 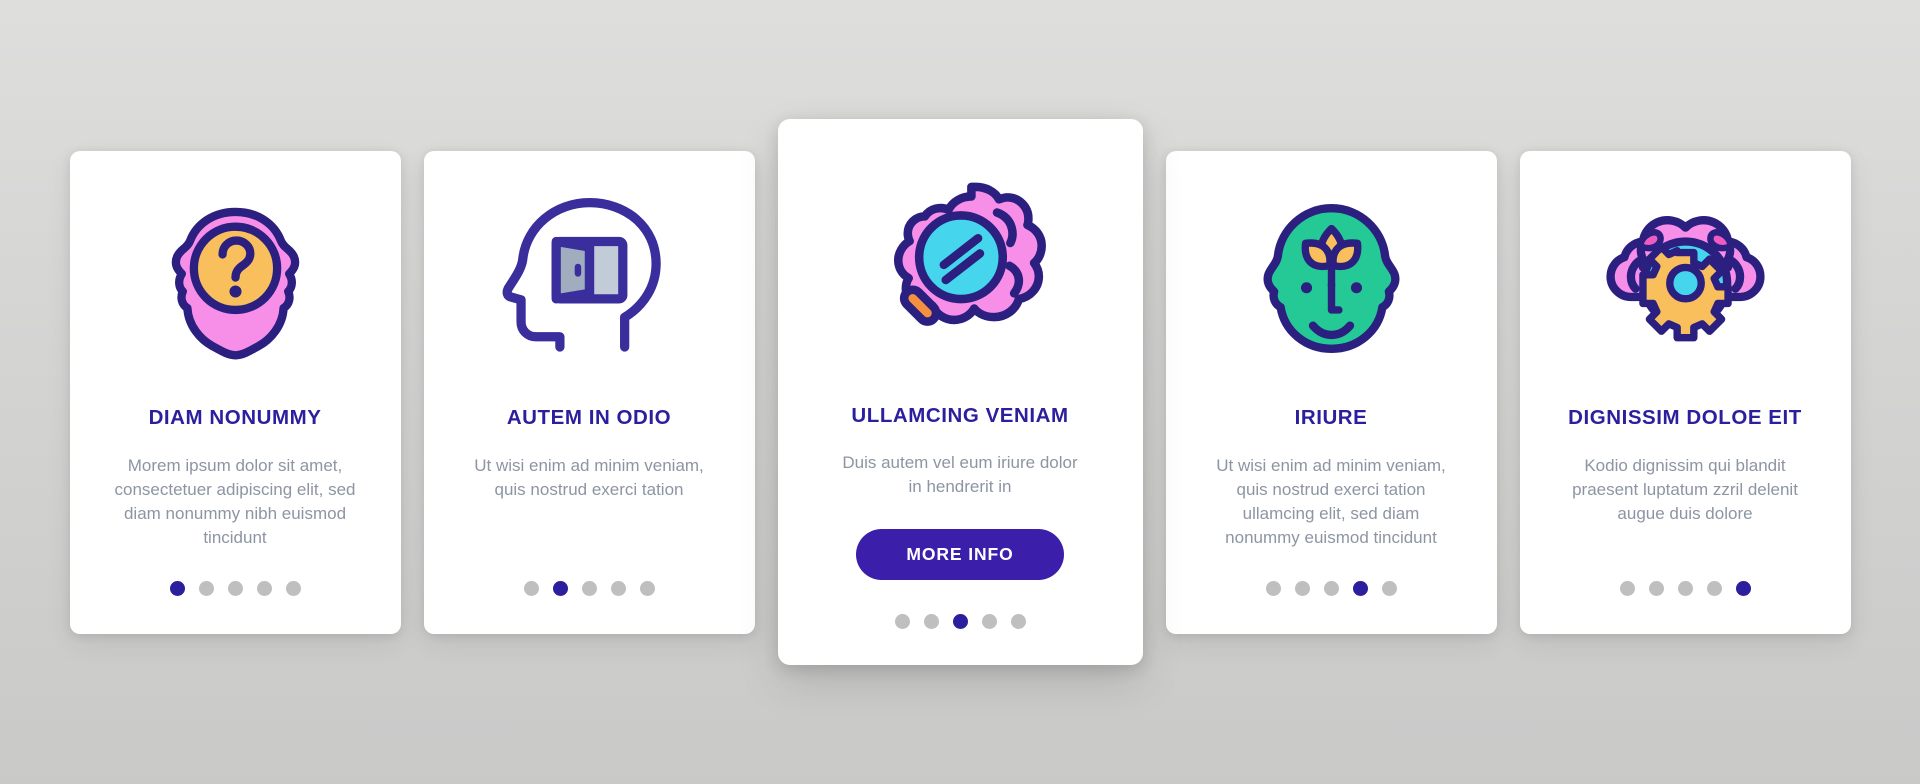 I want to click on card-title: AUTEM IN ODIO, so click(x=589, y=417).